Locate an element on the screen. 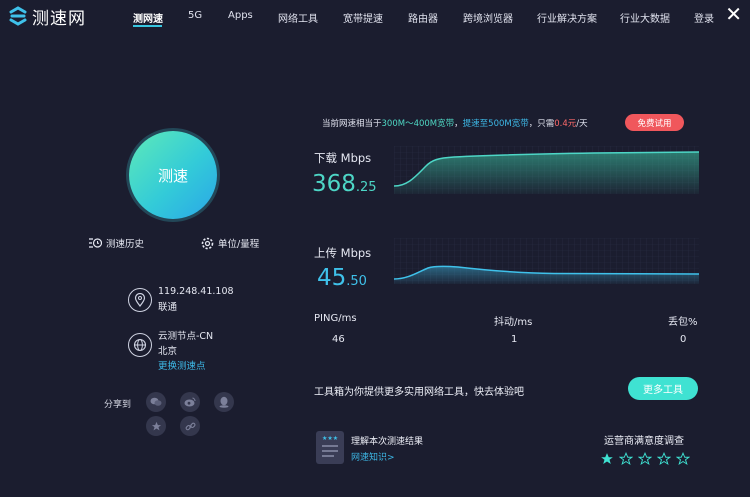 The image size is (750, 497). nav-item-industry-solutions: 行业解决方案 is located at coordinates (567, 17).